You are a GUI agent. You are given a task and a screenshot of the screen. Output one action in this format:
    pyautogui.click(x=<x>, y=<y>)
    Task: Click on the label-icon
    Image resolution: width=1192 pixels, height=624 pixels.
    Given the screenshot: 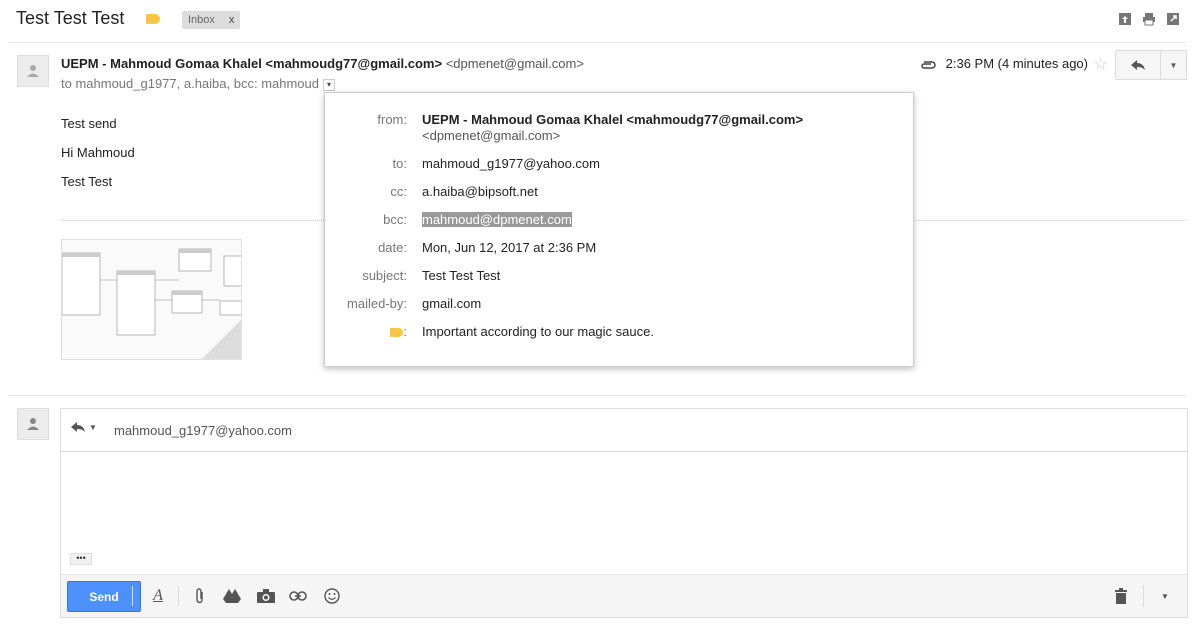 What is the action you would take?
    pyautogui.click(x=153, y=19)
    